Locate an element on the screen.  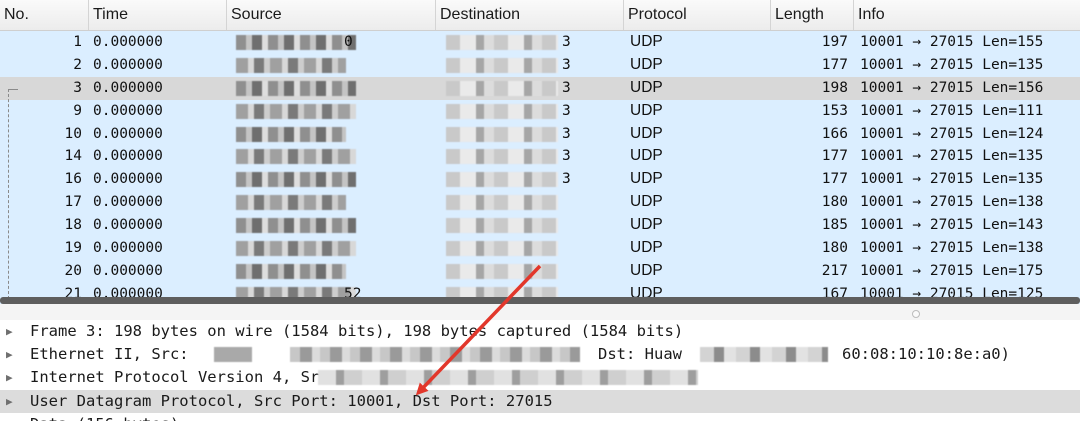
packet-row: 9 0.000000 3 UDP 153 10001 → 27015 Len=111 is located at coordinates (540, 111).